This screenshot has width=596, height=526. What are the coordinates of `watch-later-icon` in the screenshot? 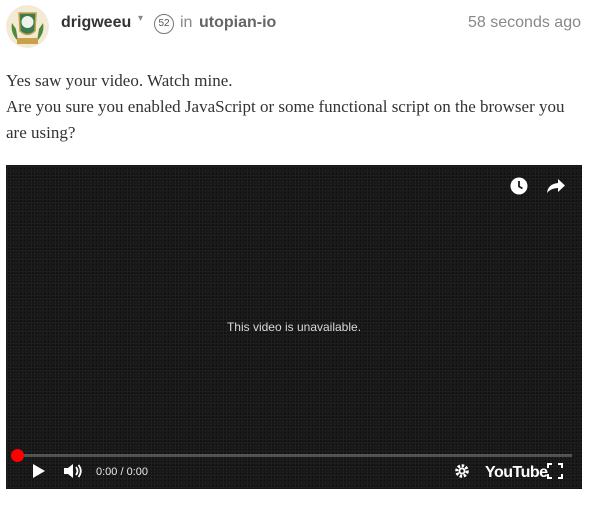 It's located at (519, 188).